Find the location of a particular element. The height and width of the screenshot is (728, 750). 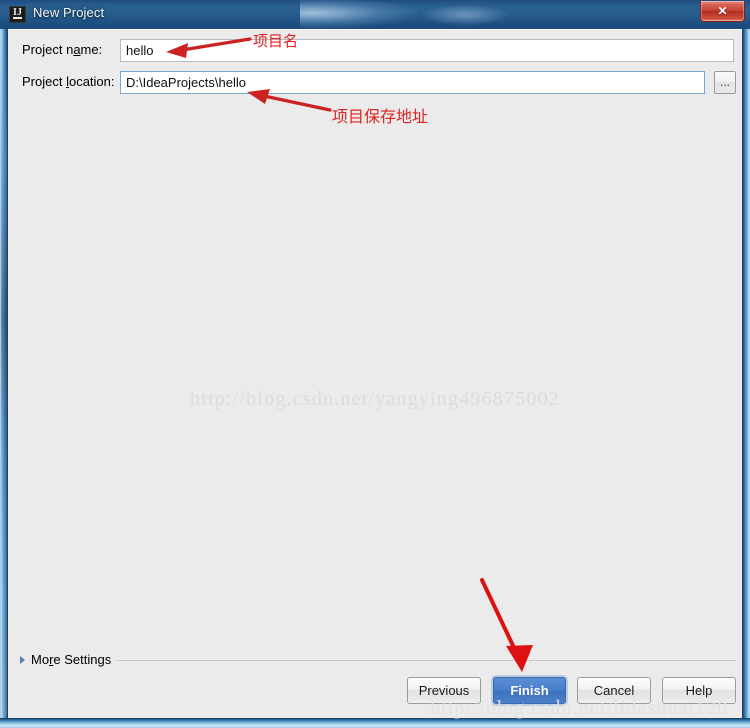

intellij-idea-icon: IJ is located at coordinates (17, 14).